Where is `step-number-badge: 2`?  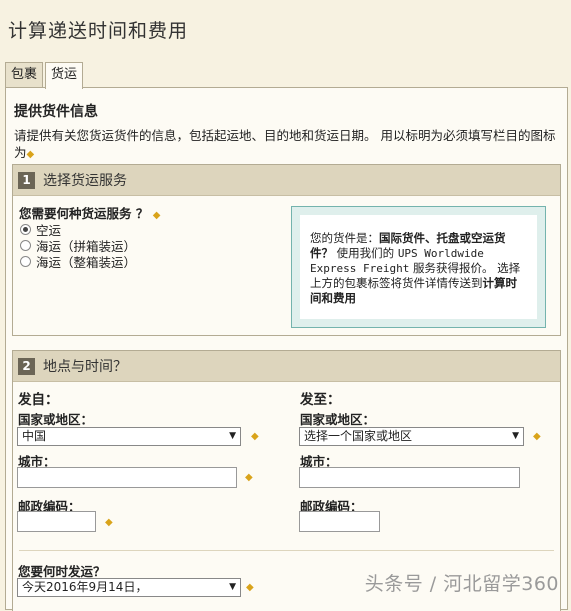 step-number-badge: 2 is located at coordinates (26, 366).